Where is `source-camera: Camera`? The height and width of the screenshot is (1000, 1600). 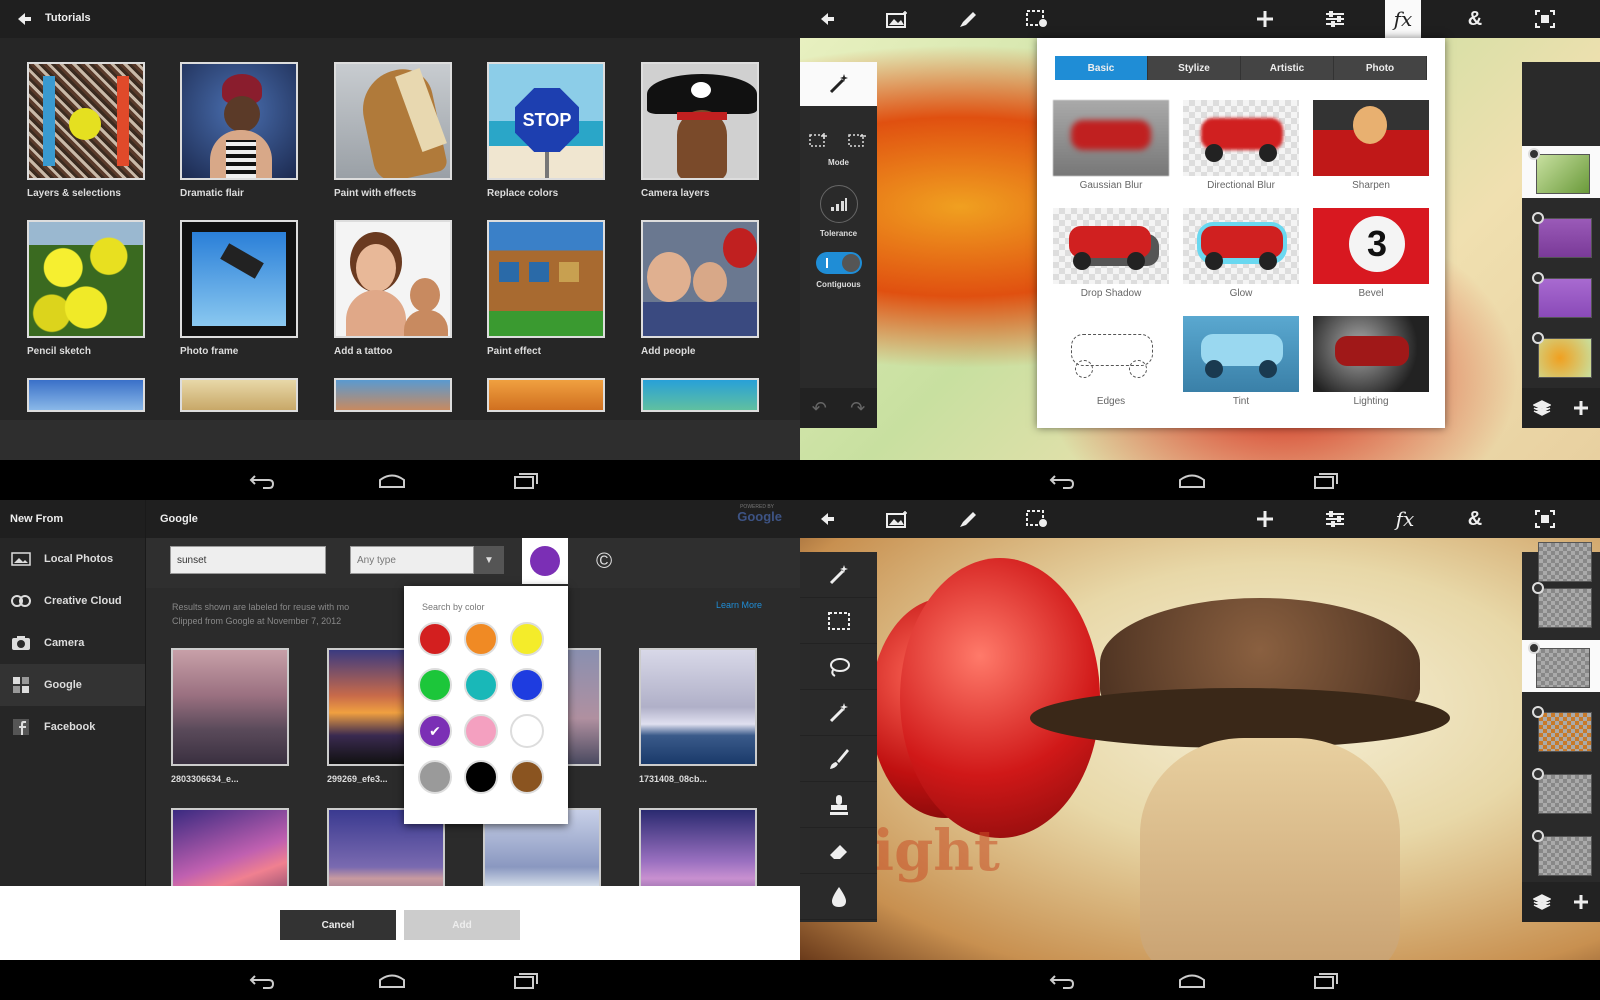 source-camera: Camera is located at coordinates (72, 643).